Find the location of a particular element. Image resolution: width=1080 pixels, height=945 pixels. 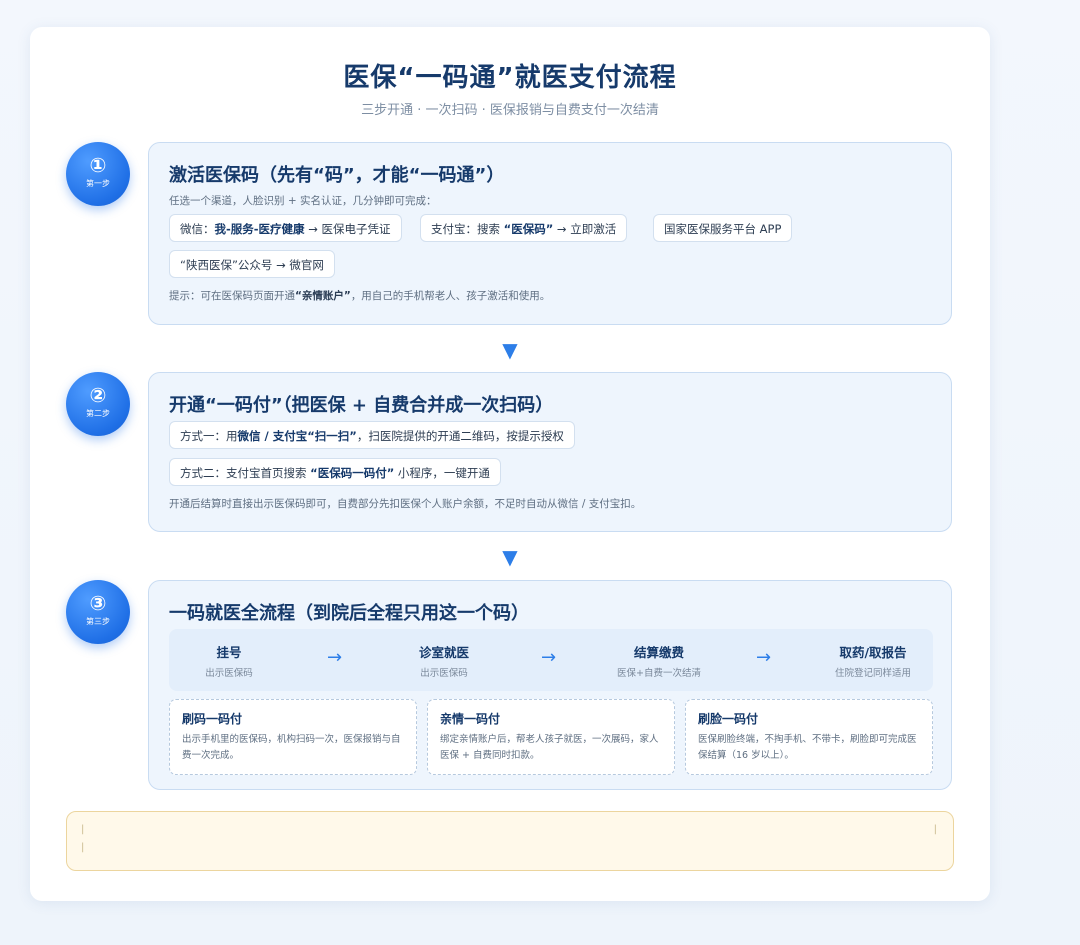

flow-step-sub: 医保+自费一次结清 is located at coordinates (659, 673).